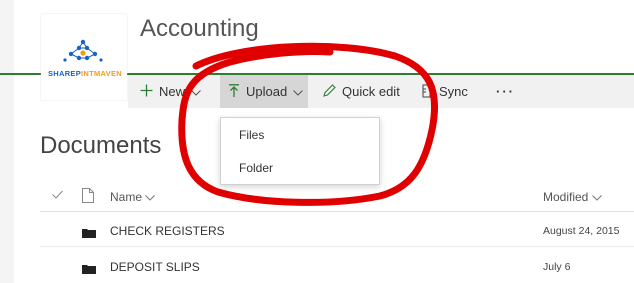 This screenshot has height=283, width=634. Describe the element at coordinates (167, 231) in the screenshot. I see `row-name: CHECK REGISTERS` at that location.